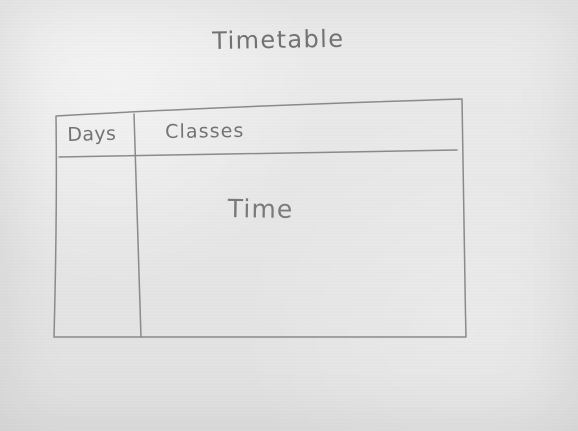  What do you see at coordinates (258, 153) in the screenshot?
I see `header-divider` at bounding box center [258, 153].